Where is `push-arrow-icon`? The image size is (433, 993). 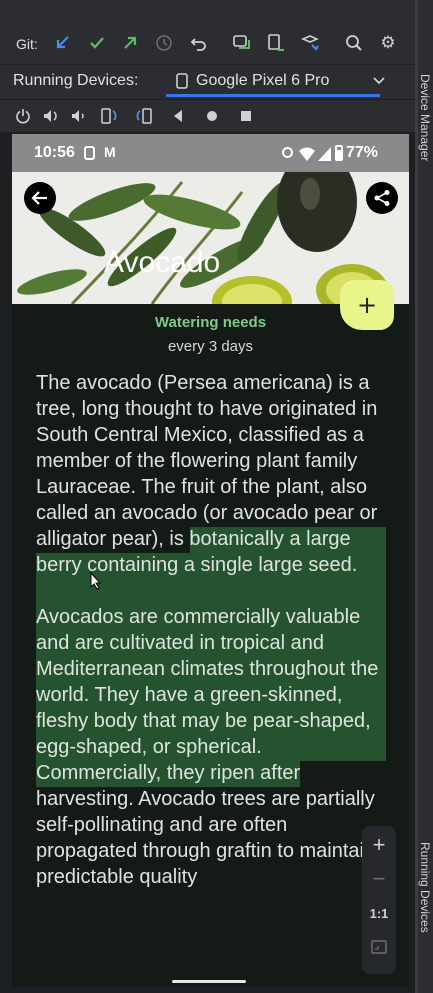 push-arrow-icon is located at coordinates (130, 43).